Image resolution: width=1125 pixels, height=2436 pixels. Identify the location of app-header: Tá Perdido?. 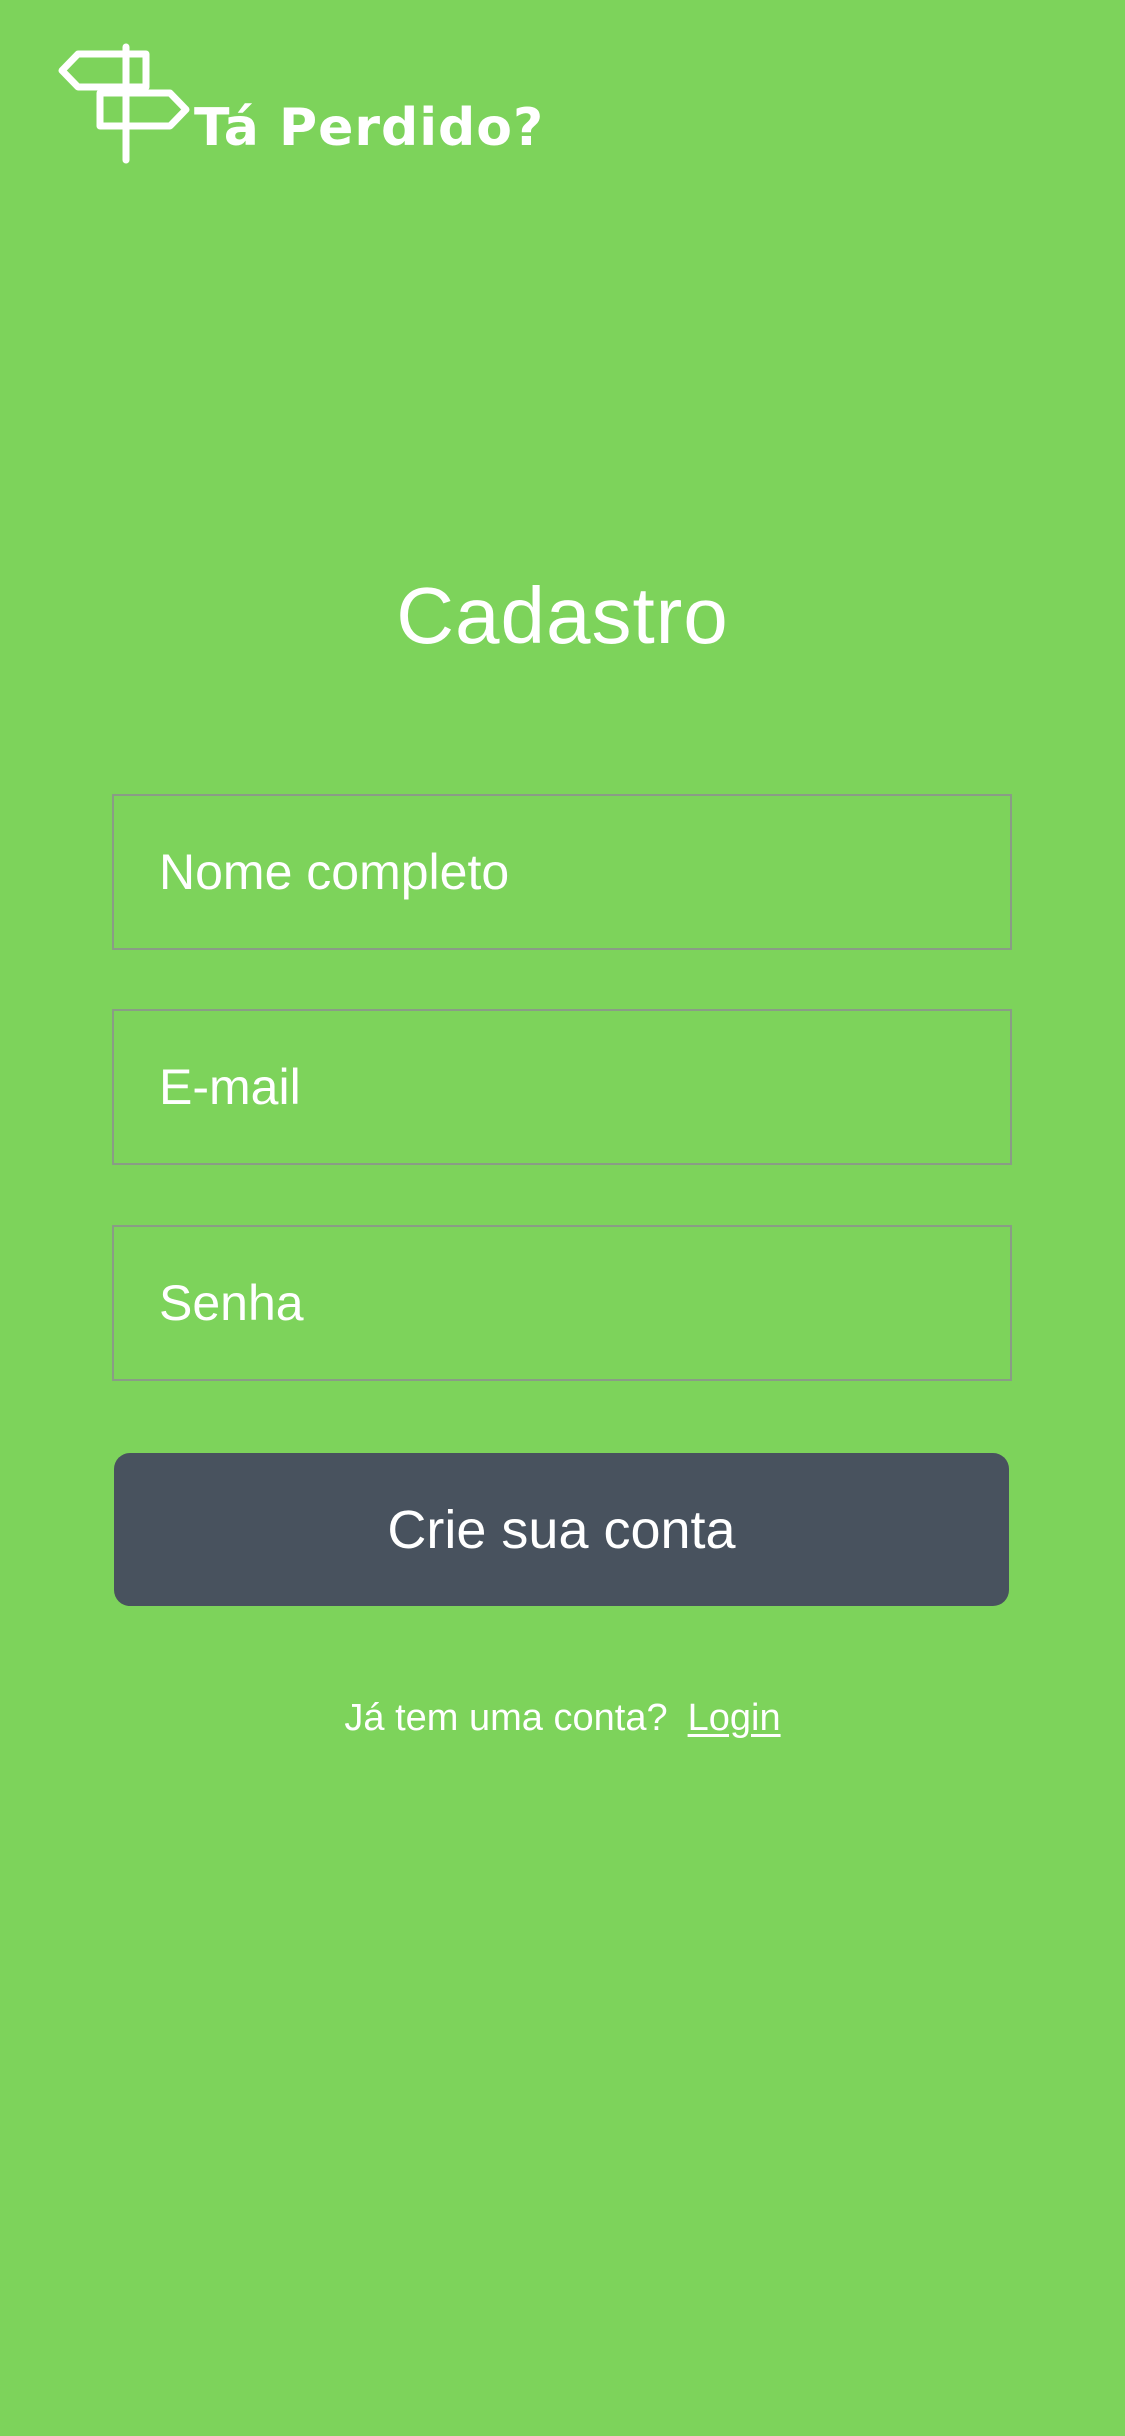
(318, 104).